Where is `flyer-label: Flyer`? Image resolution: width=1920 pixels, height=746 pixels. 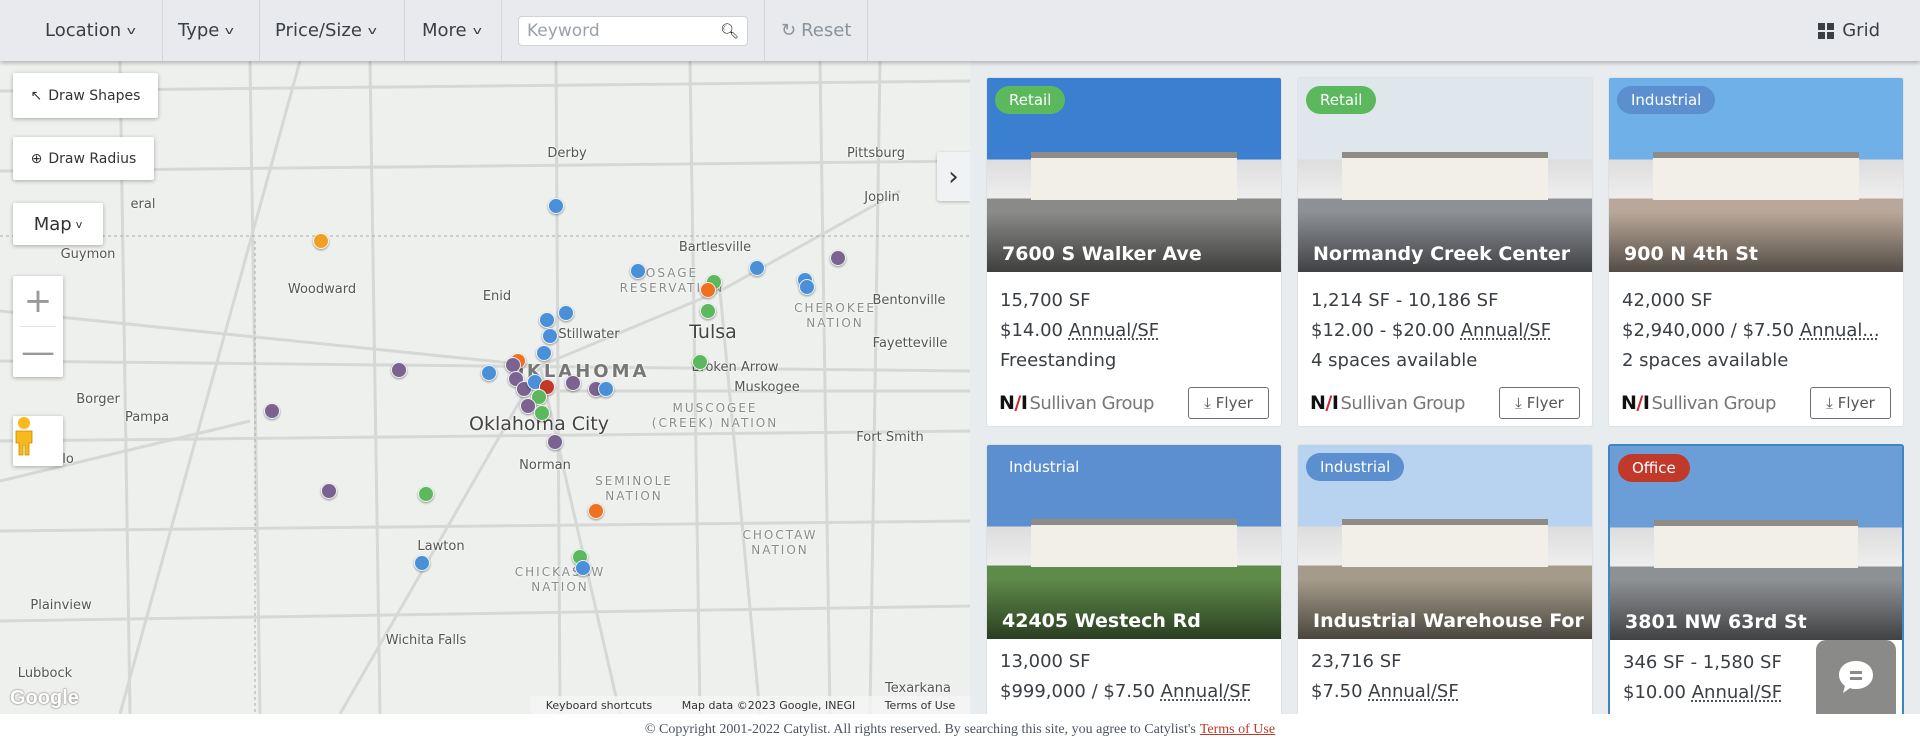 flyer-label: Flyer is located at coordinates (1856, 403).